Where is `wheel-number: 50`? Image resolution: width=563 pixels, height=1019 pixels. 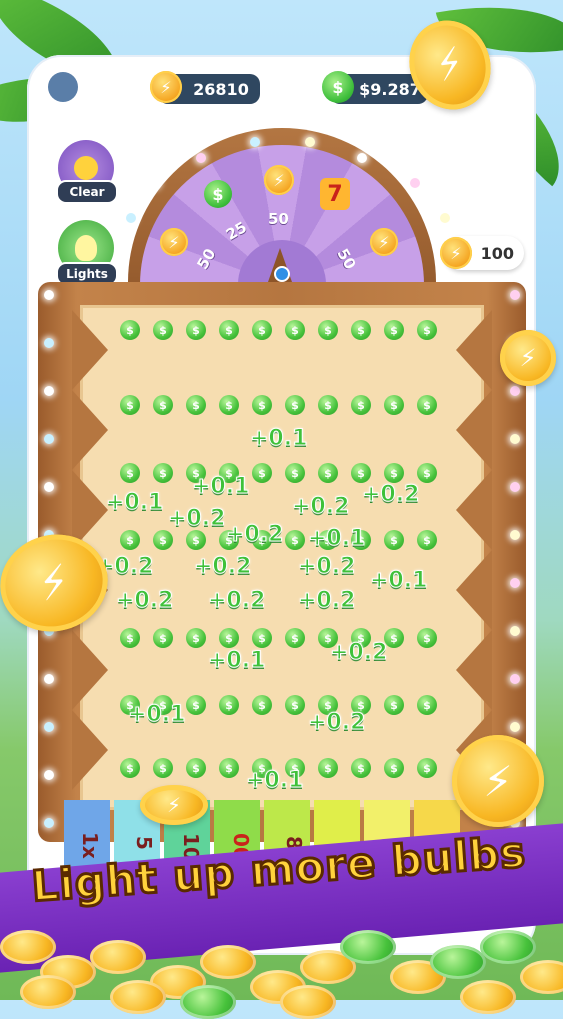
wheel-number: 50 is located at coordinates (278, 219).